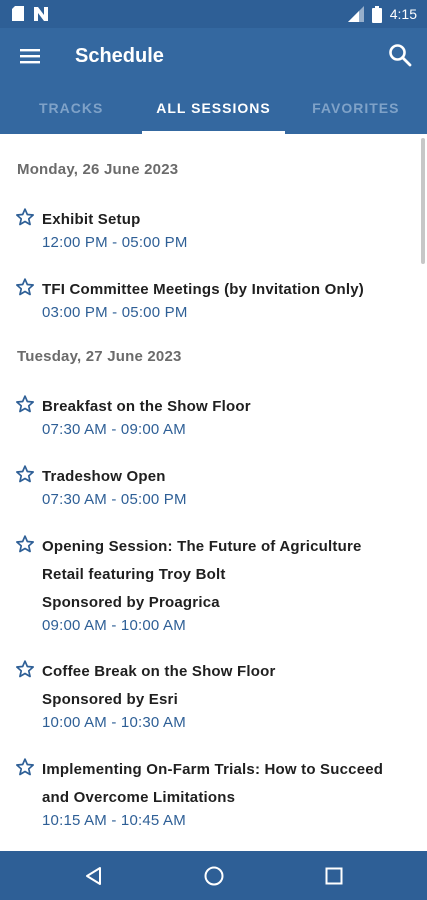 This screenshot has width=427, height=900. I want to click on session-title: Breakfast on the Show Floor, so click(146, 406).